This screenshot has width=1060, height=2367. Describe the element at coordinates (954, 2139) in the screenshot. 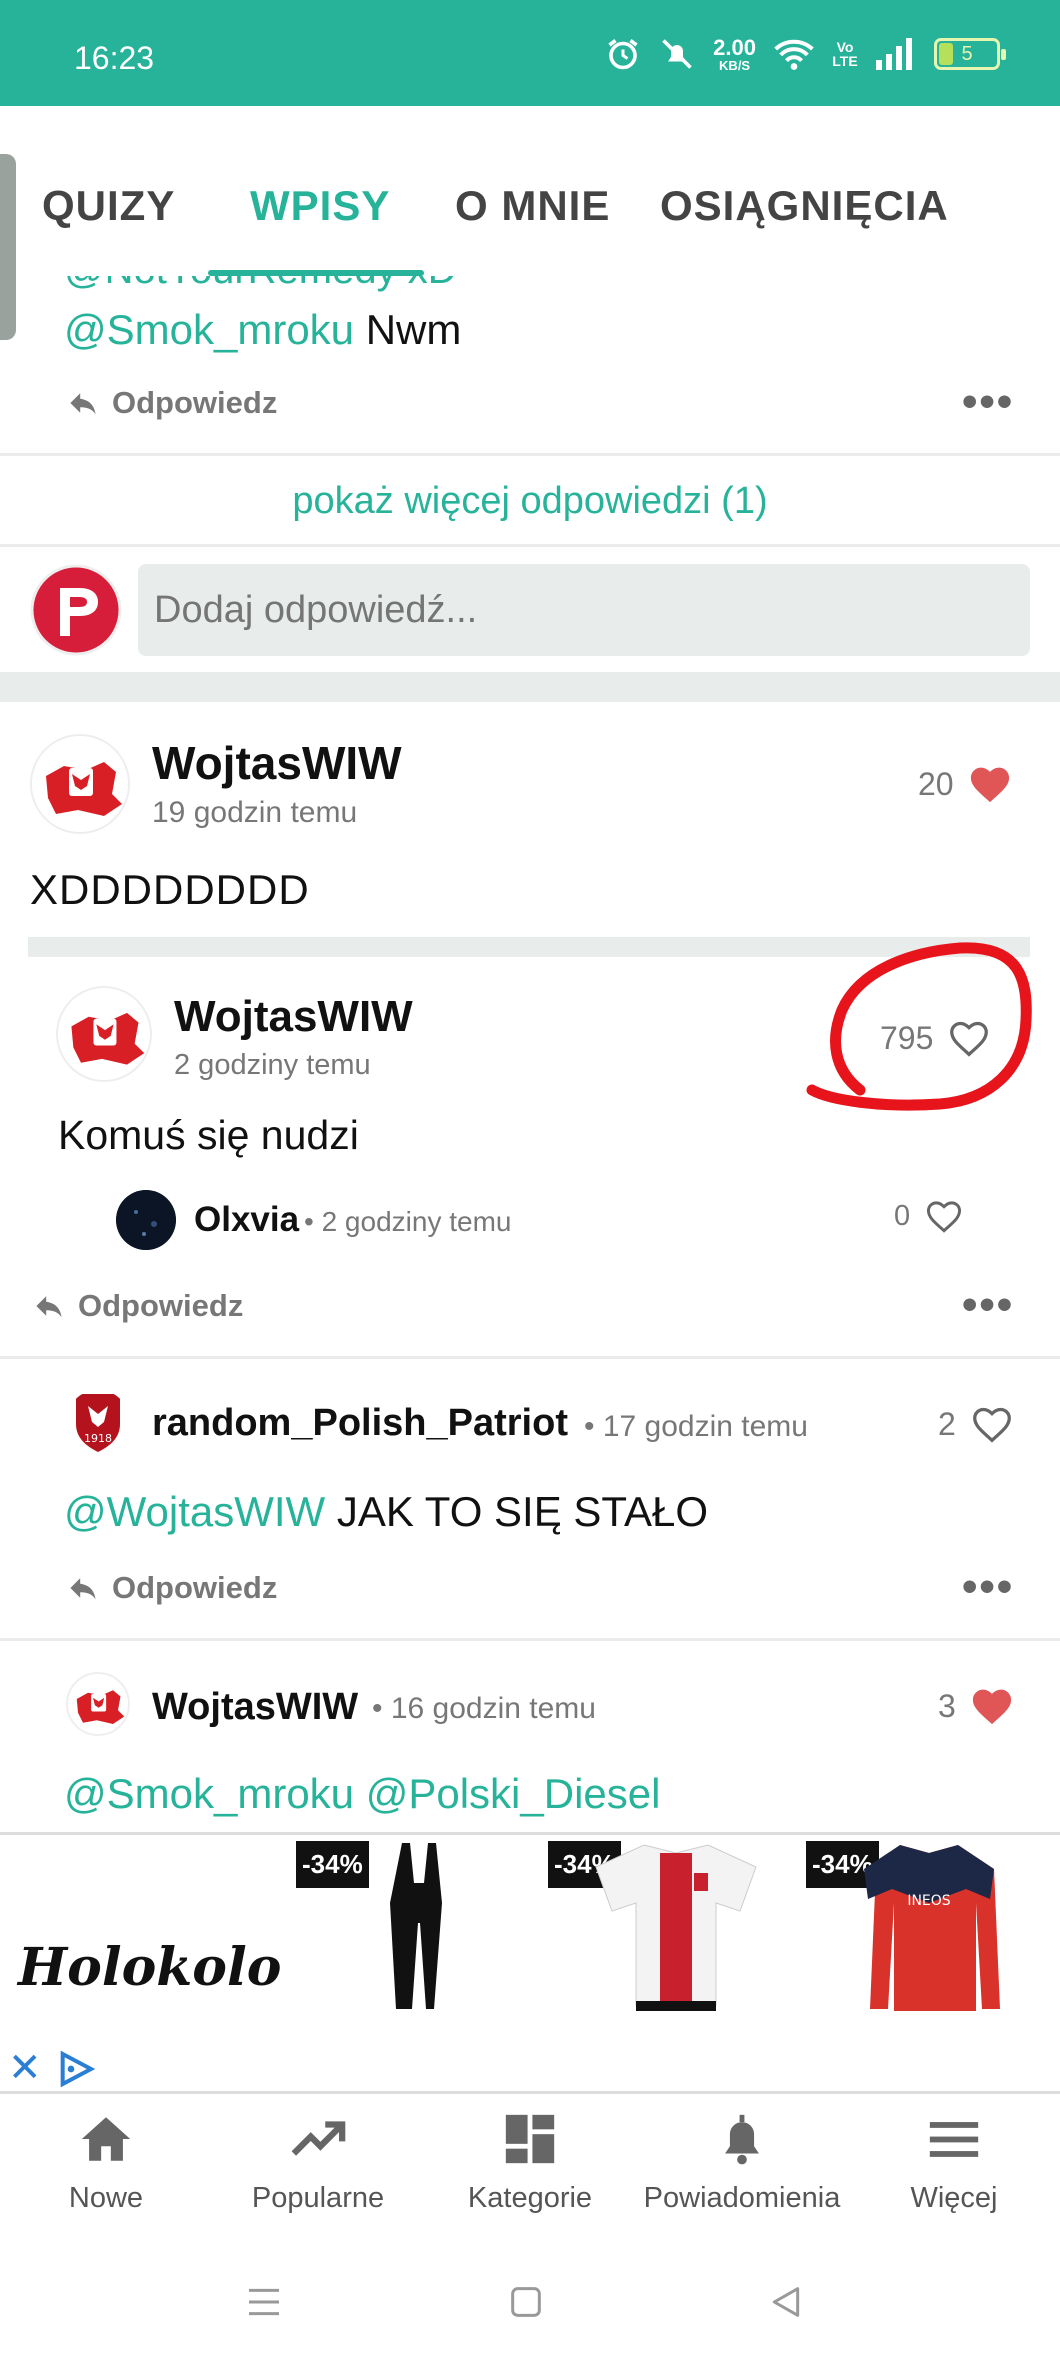

I see `menu-icon` at that location.